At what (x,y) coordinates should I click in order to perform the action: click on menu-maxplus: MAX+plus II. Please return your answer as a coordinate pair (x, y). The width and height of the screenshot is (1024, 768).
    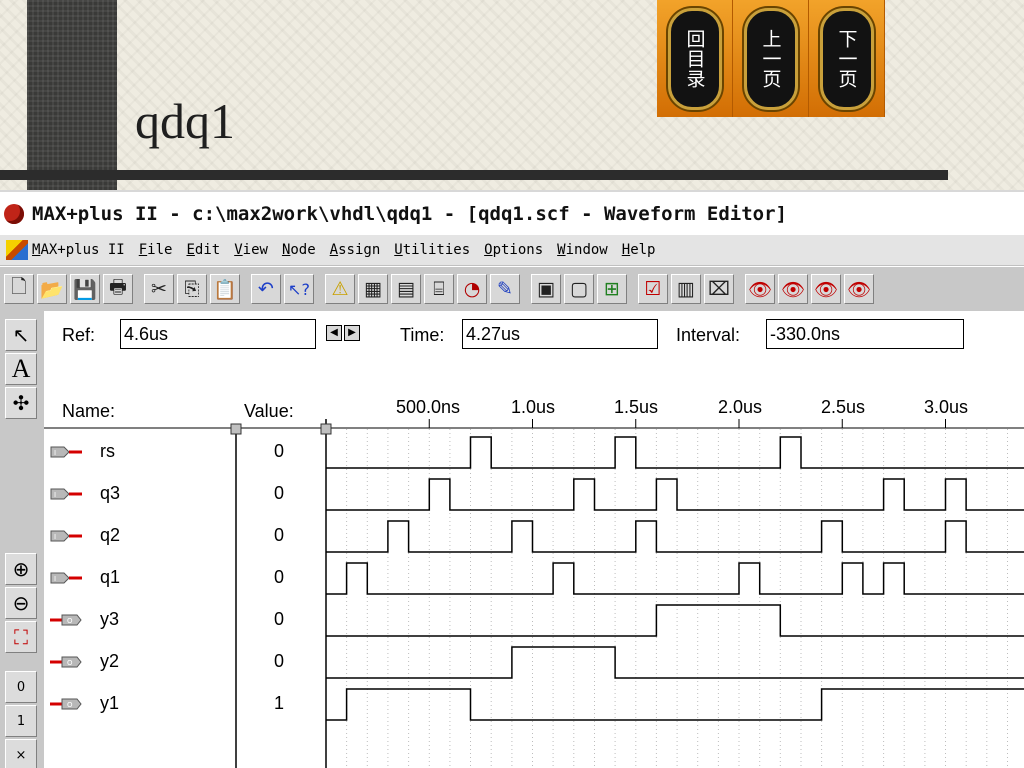
    Looking at the image, I should click on (78, 250).